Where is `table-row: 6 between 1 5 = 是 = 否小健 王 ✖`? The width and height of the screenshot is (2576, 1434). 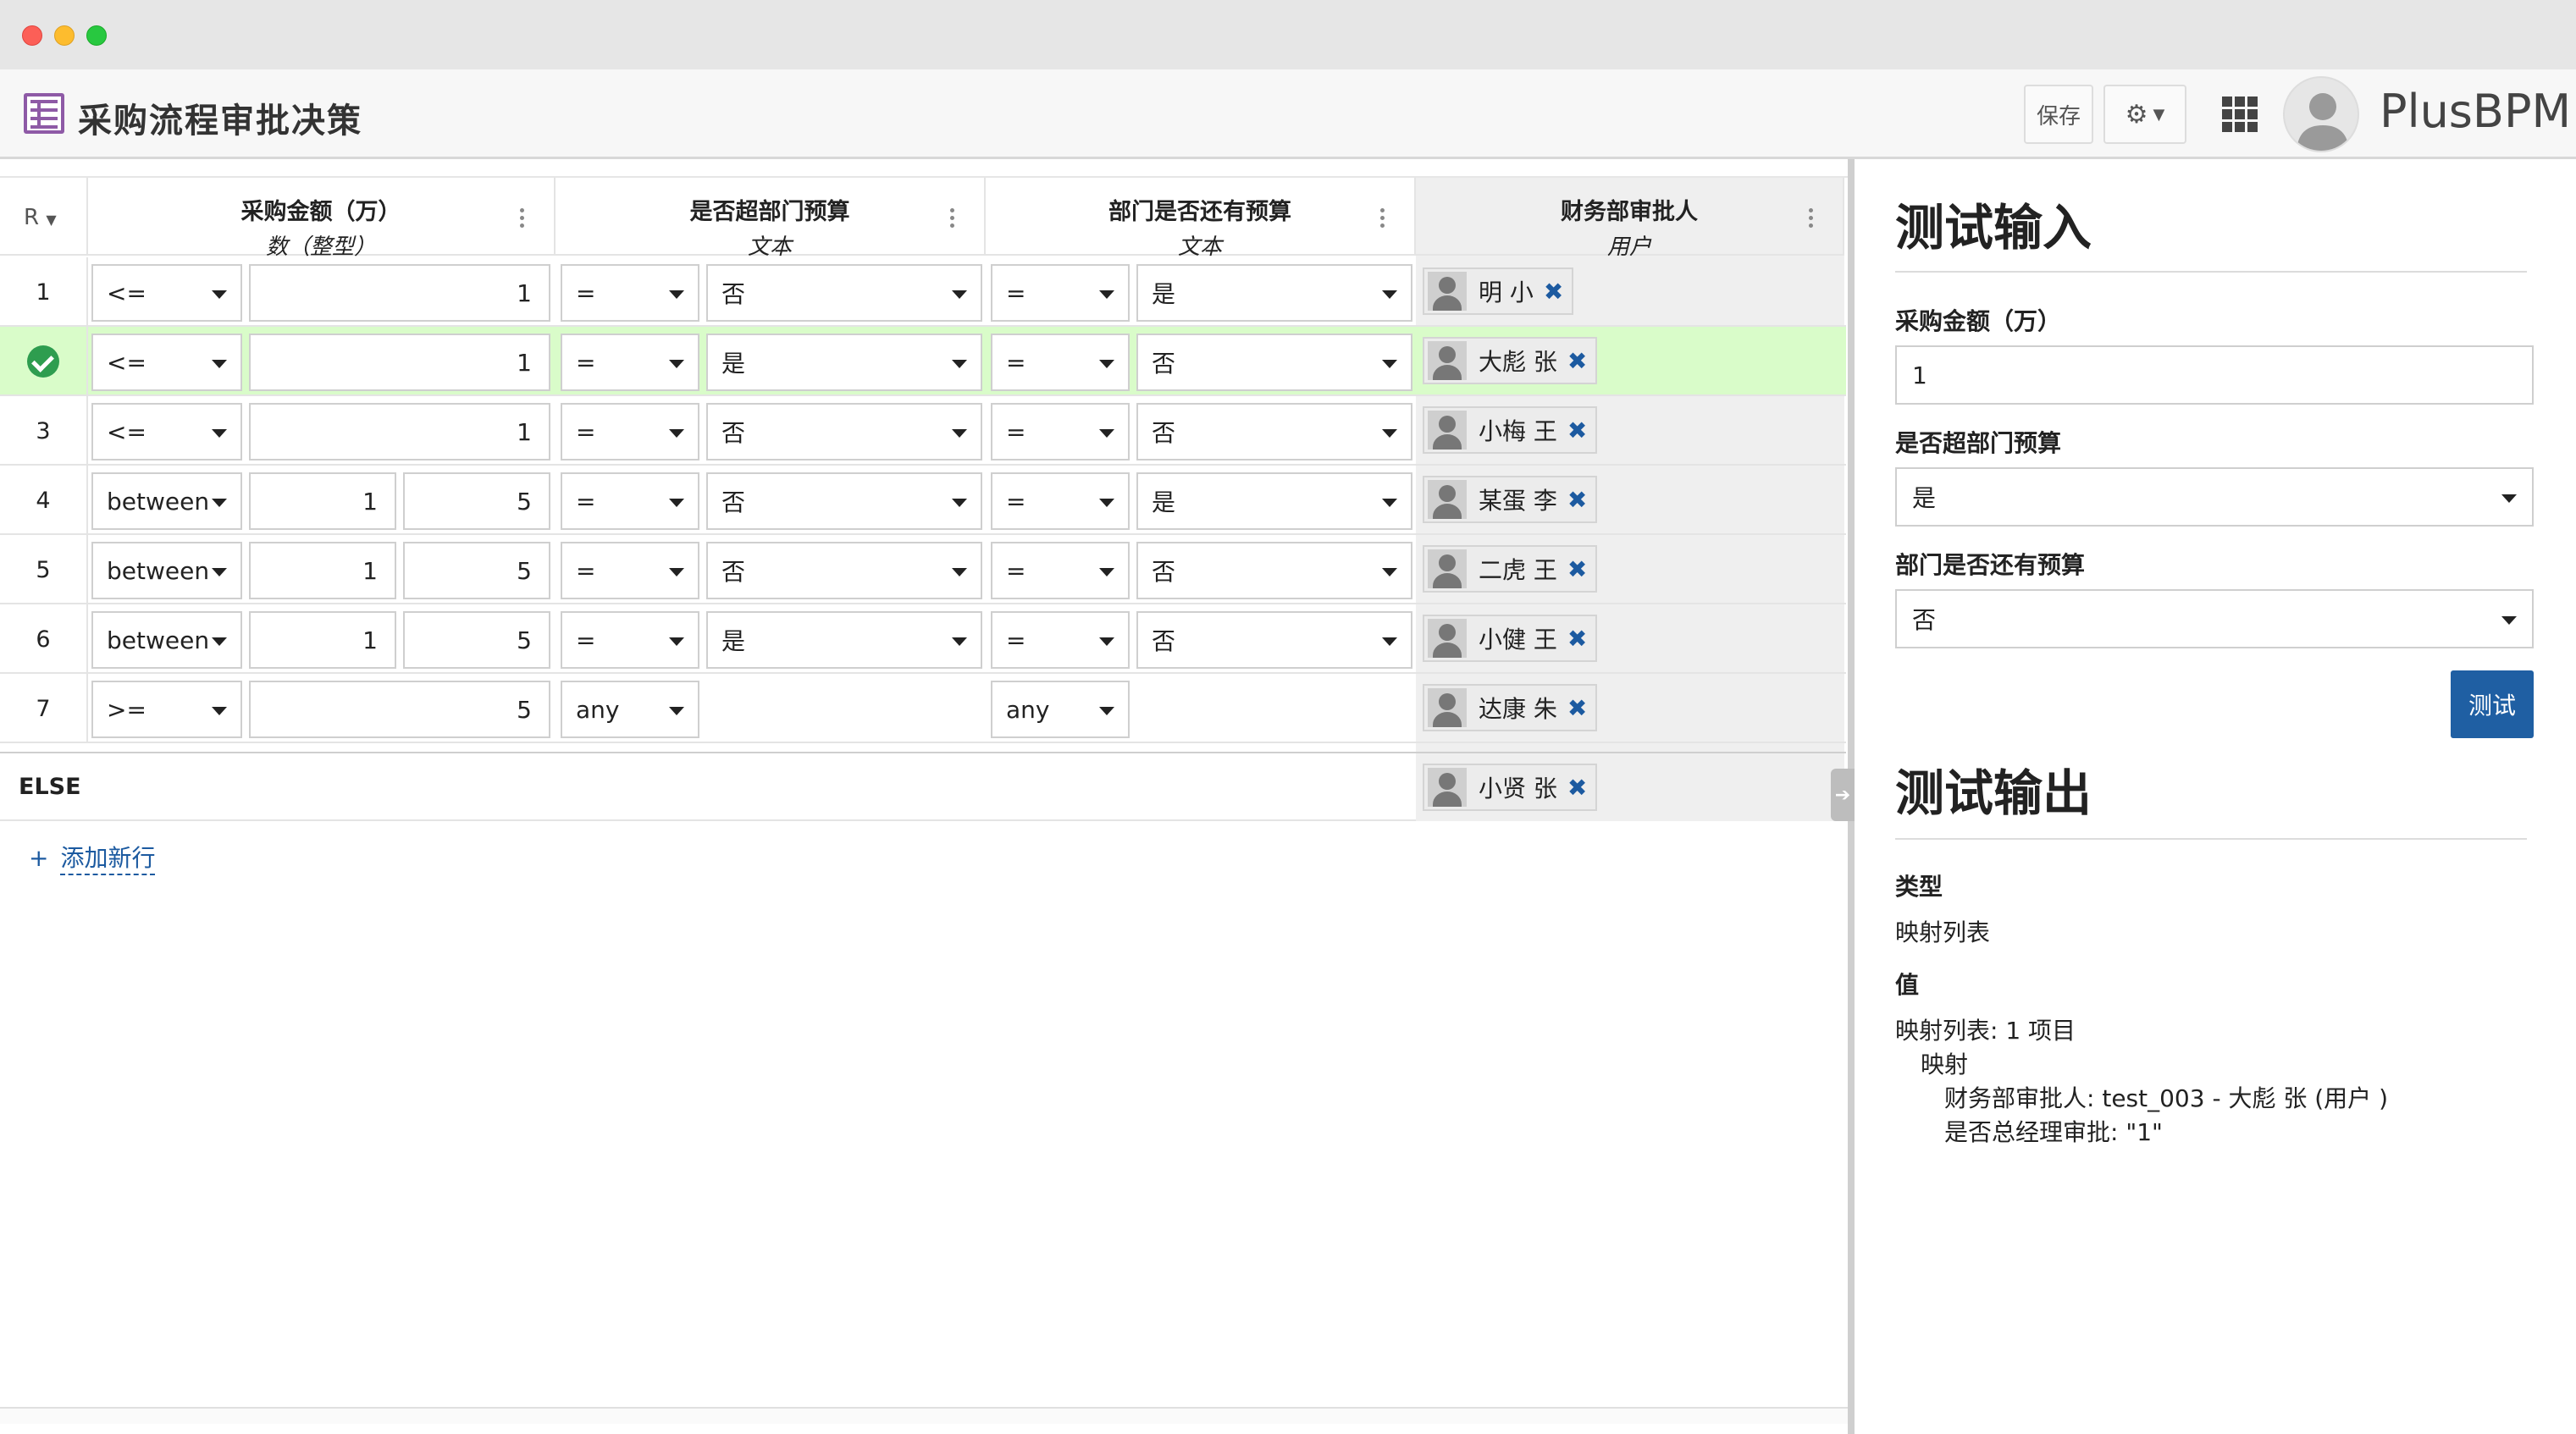 table-row: 6 between 1 5 = 是 = 否小健 王 ✖ is located at coordinates (923, 639).